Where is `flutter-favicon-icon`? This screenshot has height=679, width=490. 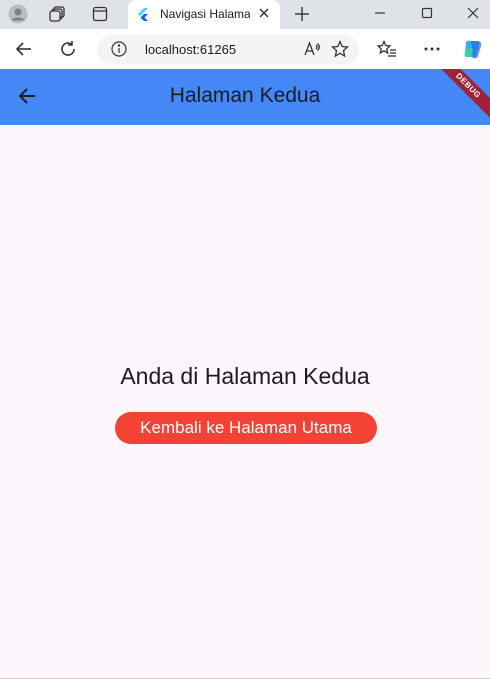
flutter-favicon-icon is located at coordinates (143, 16).